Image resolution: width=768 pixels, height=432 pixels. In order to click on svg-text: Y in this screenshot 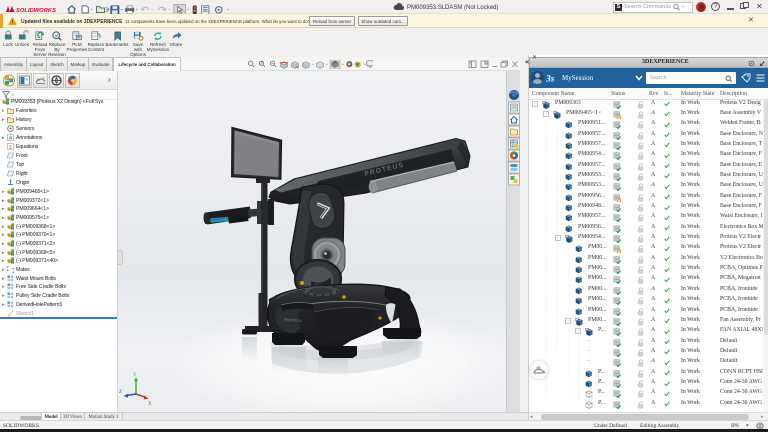, I will do `click(135, 375)`.